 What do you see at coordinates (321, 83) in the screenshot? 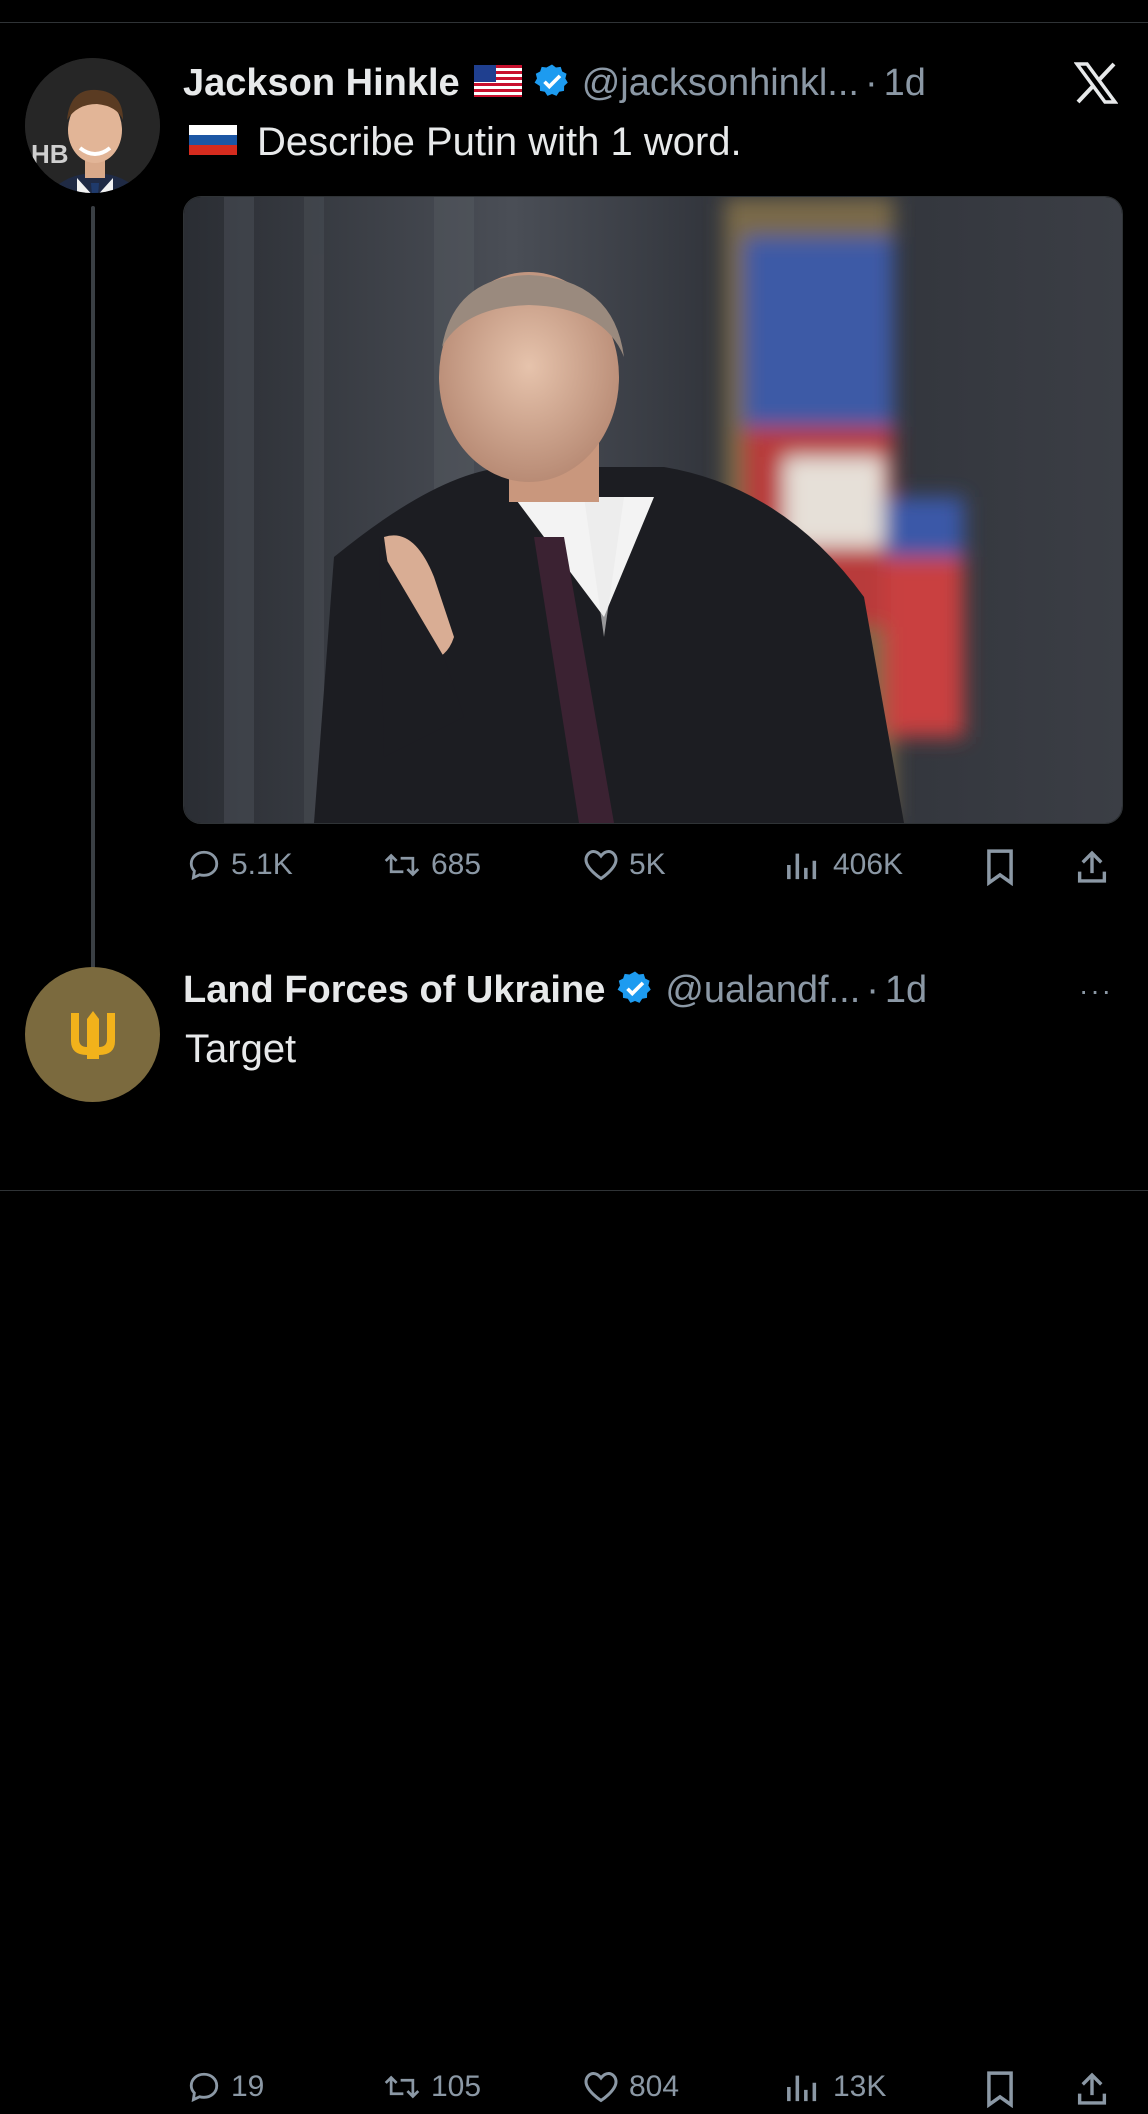
I see `author-name: Jackson Hinkle` at bounding box center [321, 83].